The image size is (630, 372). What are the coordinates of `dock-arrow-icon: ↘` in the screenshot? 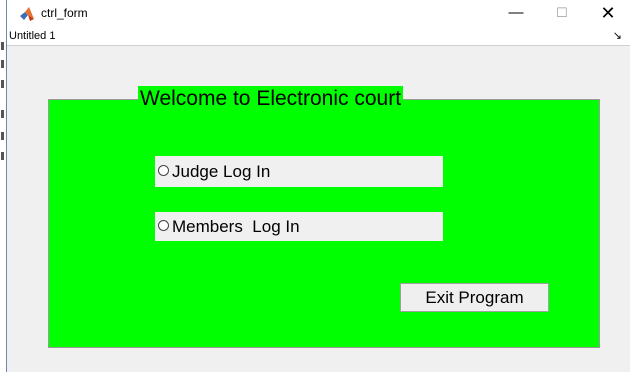 It's located at (617, 35).